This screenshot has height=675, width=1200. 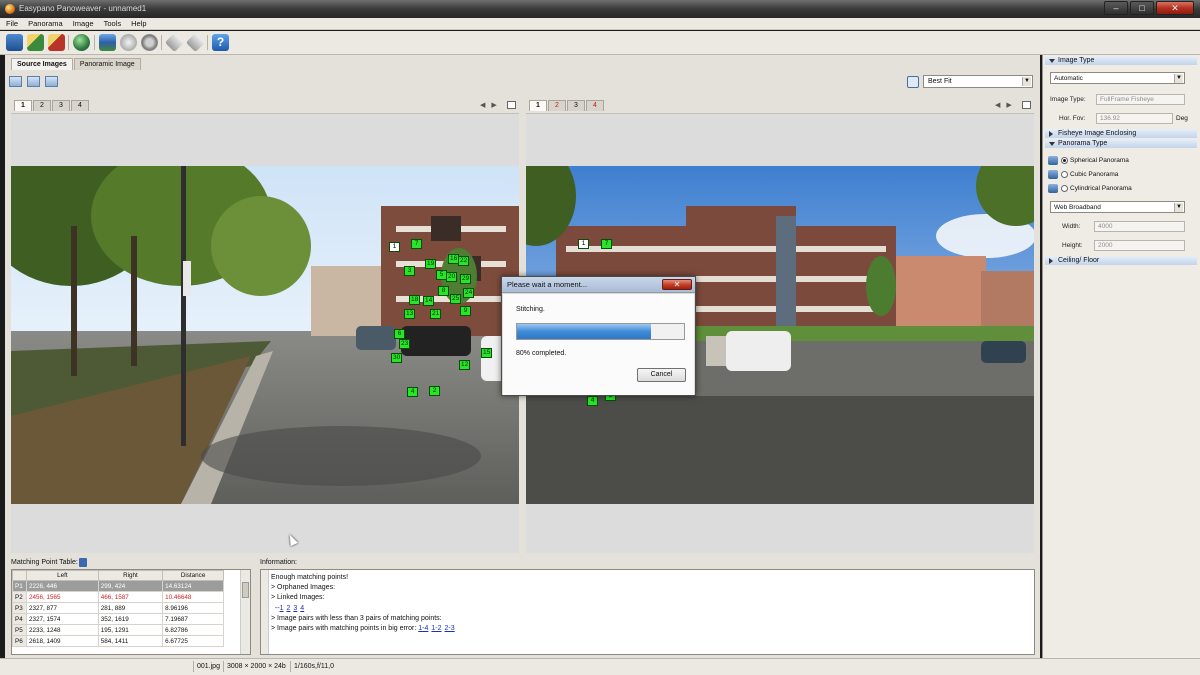 I want to click on zoom-icon, so click(x=913, y=82).